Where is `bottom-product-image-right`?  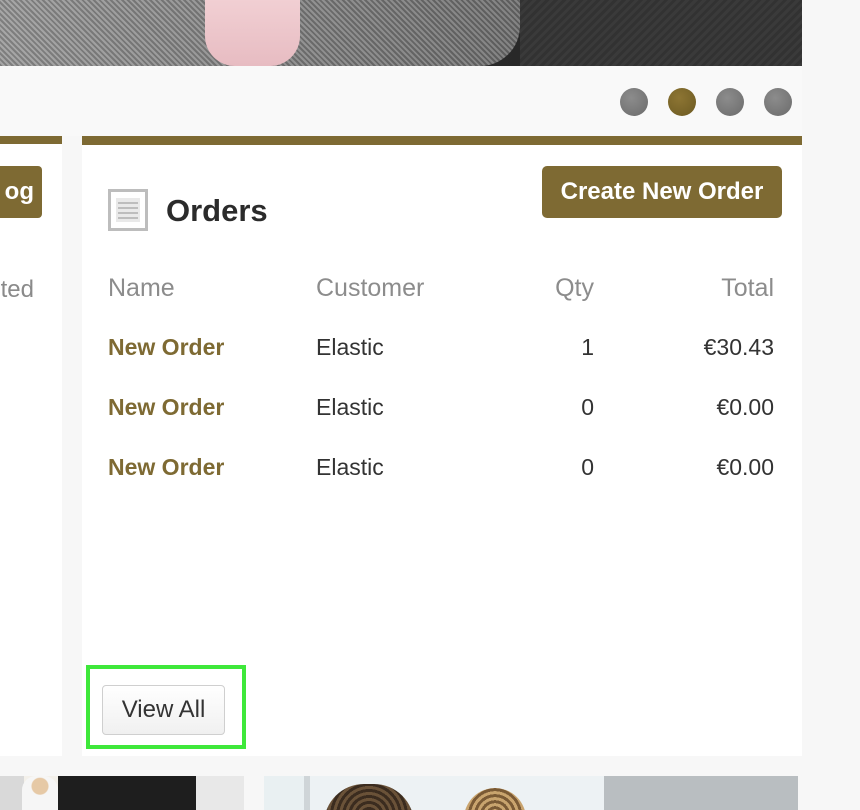
bottom-product-image-right is located at coordinates (531, 793).